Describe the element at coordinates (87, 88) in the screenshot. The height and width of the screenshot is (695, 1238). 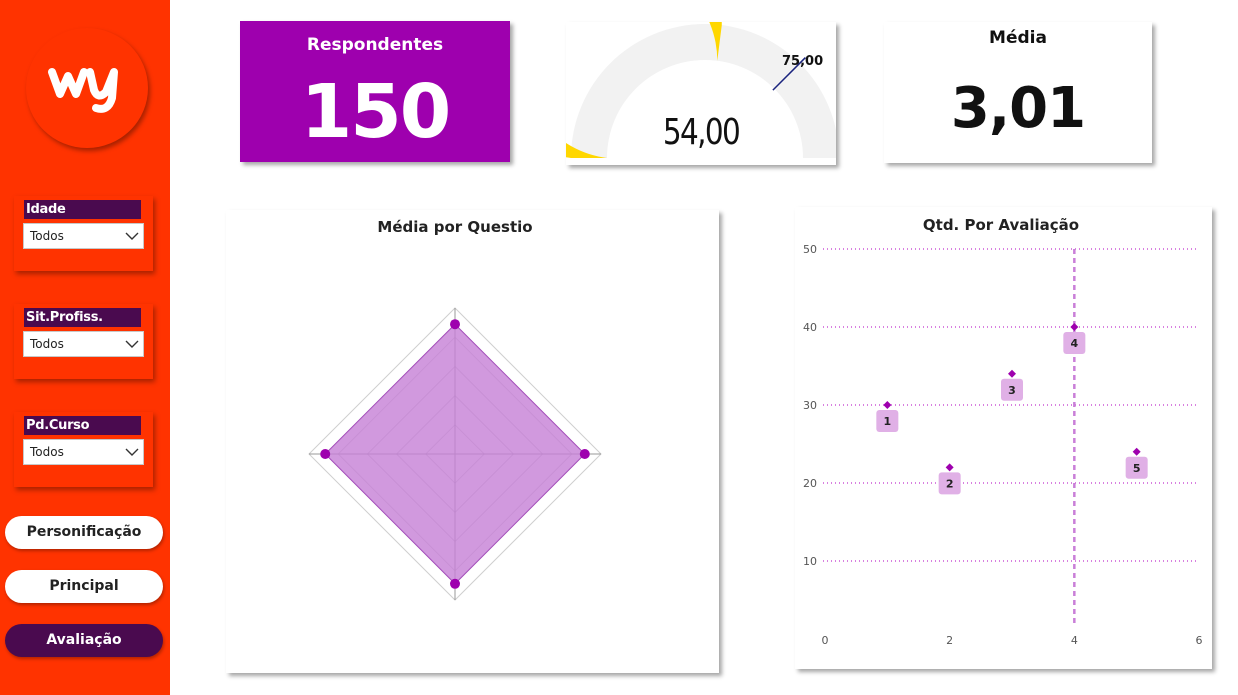
I see `brand-logo` at that location.